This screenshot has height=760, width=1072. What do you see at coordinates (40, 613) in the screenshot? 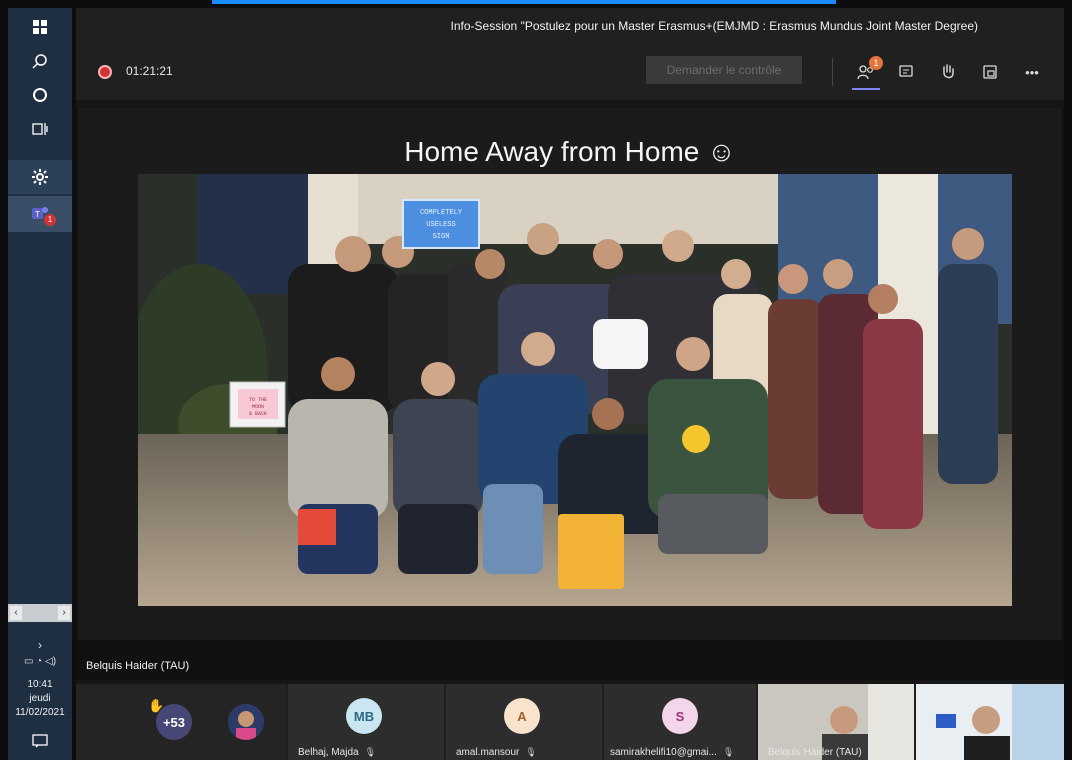
I see `horizontal-scrollbar: ‹ ›` at bounding box center [40, 613].